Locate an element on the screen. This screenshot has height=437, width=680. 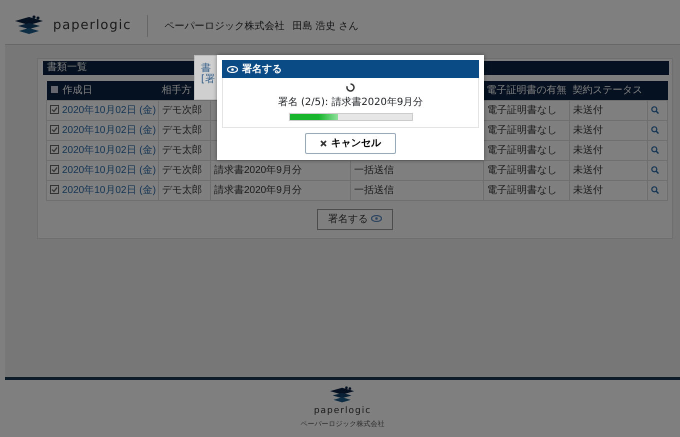
footer-brand: paperlogic is located at coordinates (343, 411).